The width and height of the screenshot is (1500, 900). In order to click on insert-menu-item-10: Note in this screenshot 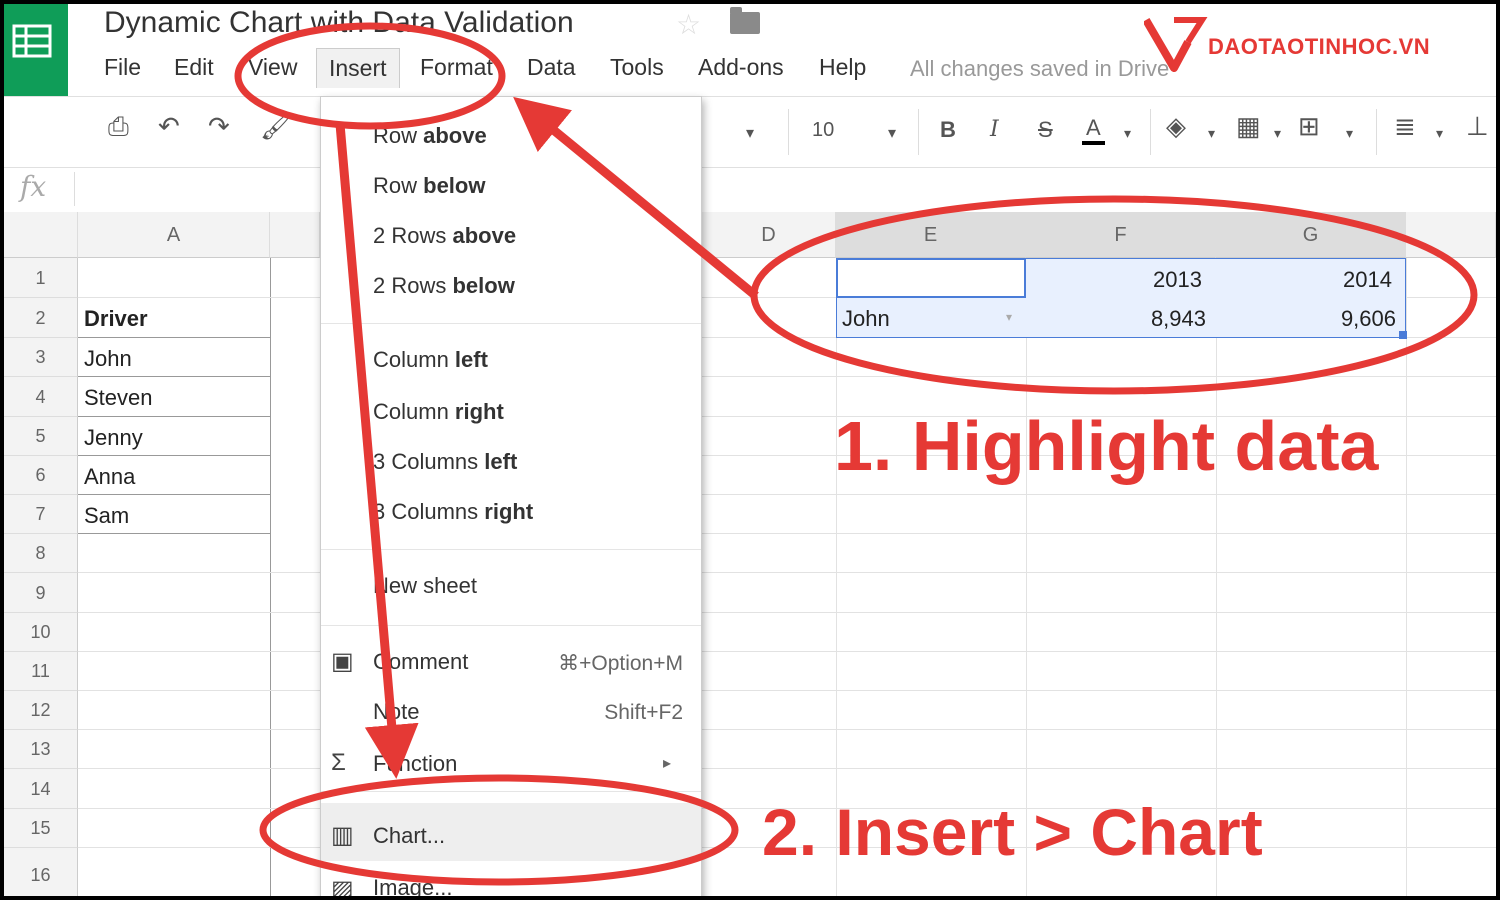, I will do `click(396, 712)`.